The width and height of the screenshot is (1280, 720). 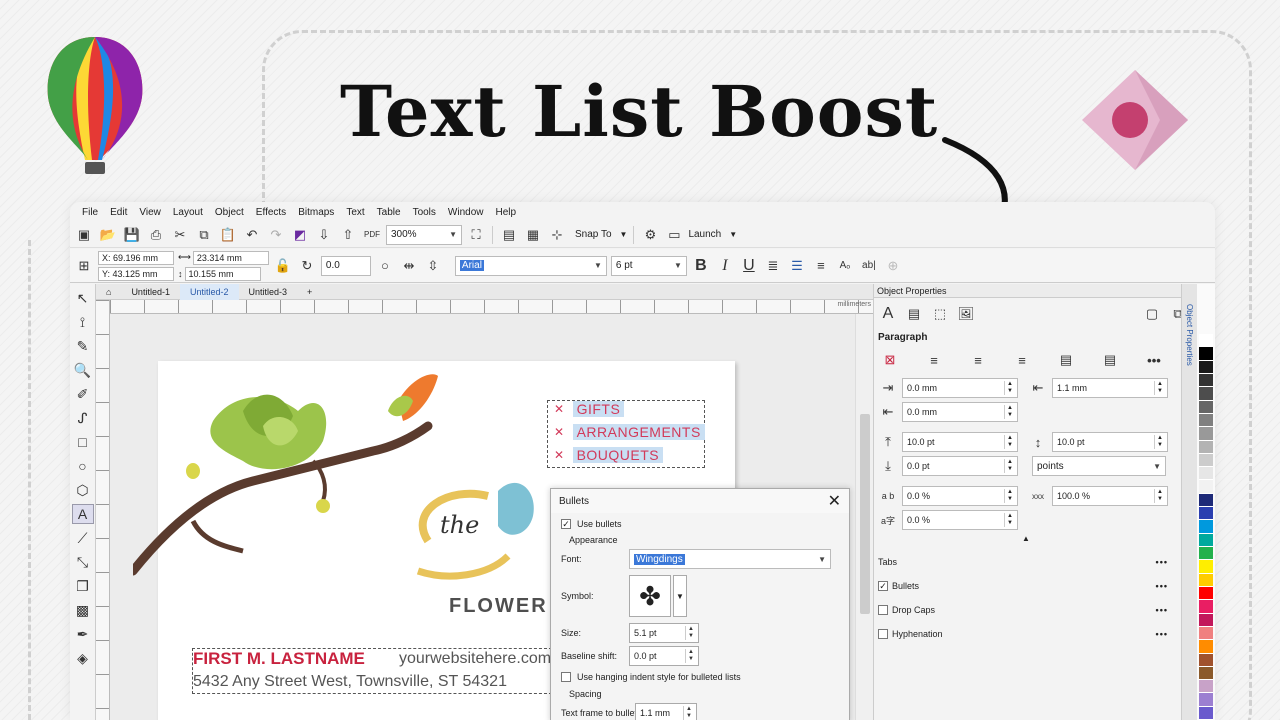 I want to click on launch-icon: ▭, so click(x=674, y=235).